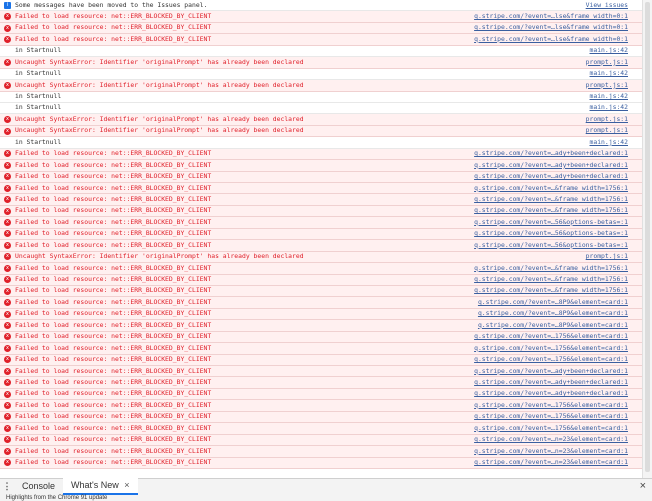  I want to click on tab-console: Console, so click(38, 486).